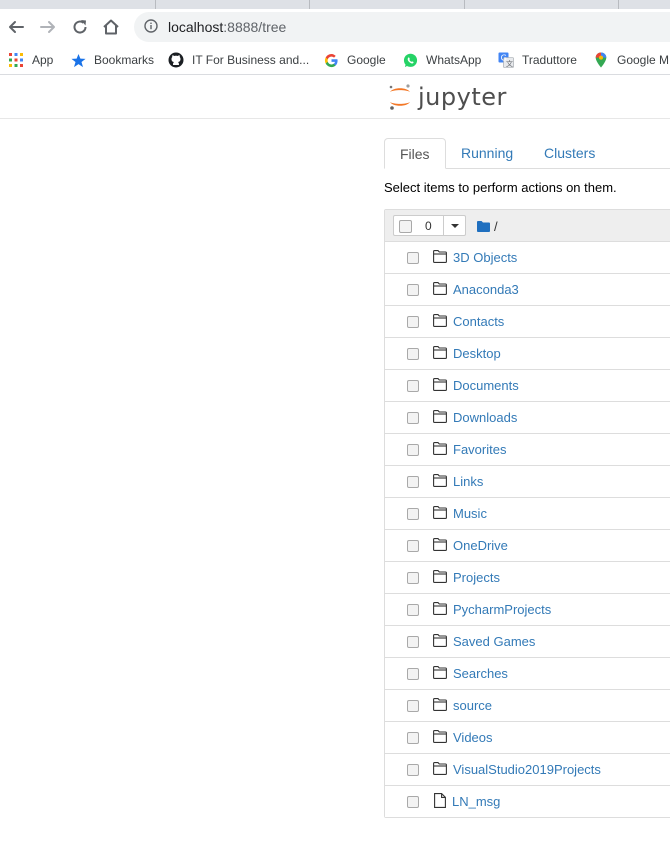 The width and height of the screenshot is (670, 846). What do you see at coordinates (476, 801) in the screenshot?
I see `item-name-link: LN_msg` at bounding box center [476, 801].